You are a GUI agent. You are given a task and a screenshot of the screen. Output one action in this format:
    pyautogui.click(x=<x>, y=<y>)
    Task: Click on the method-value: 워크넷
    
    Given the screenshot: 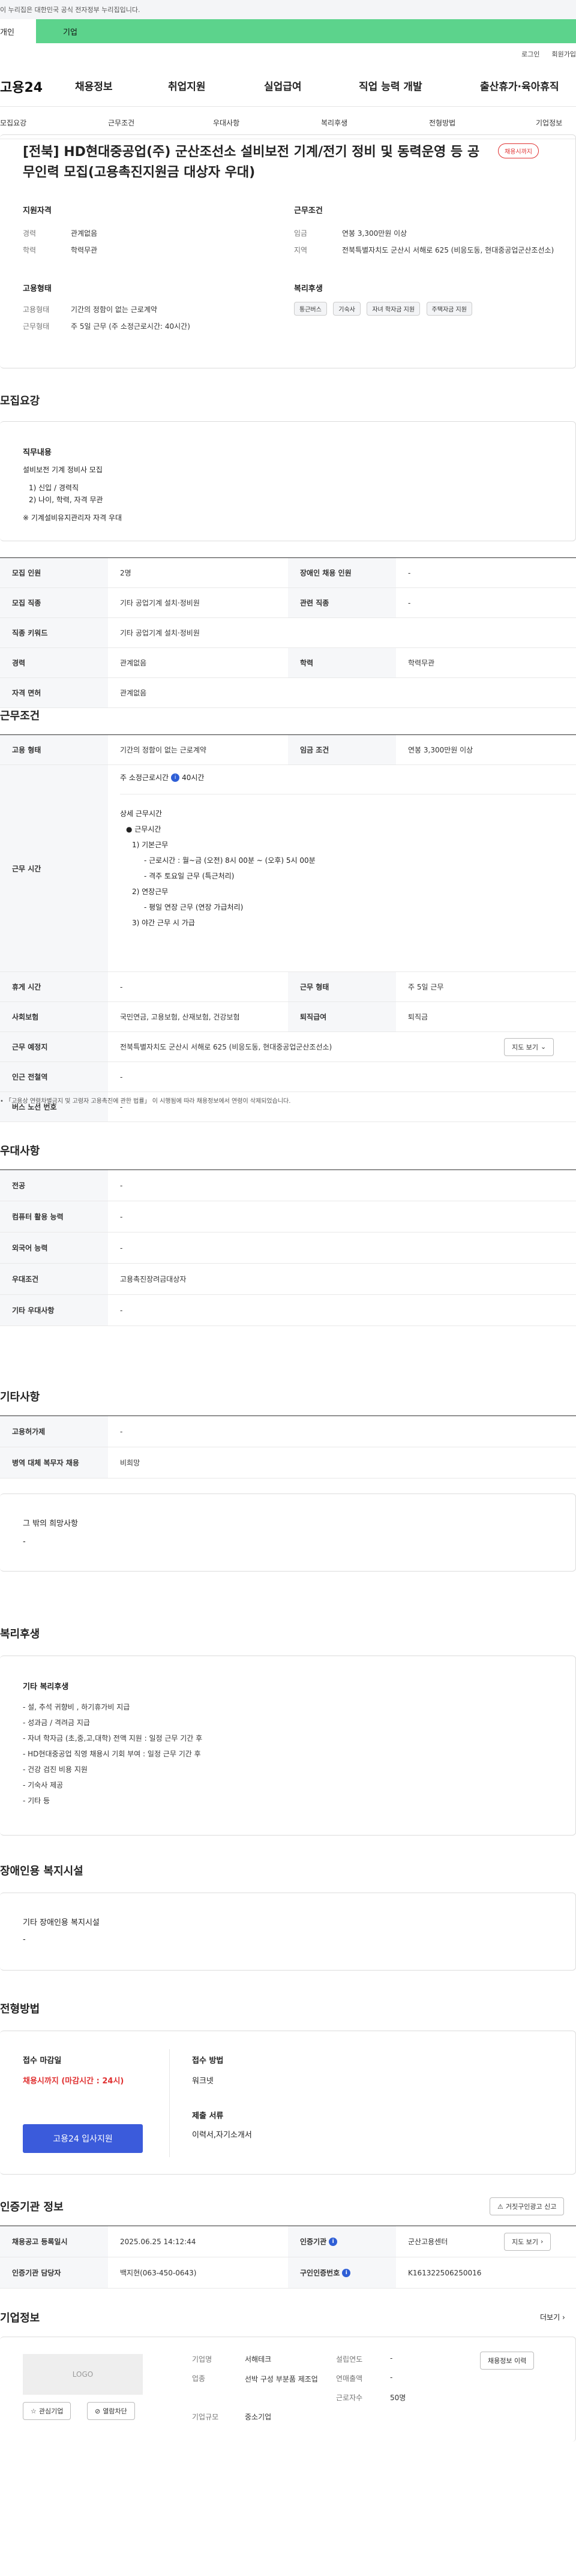 What is the action you would take?
    pyautogui.click(x=203, y=2081)
    